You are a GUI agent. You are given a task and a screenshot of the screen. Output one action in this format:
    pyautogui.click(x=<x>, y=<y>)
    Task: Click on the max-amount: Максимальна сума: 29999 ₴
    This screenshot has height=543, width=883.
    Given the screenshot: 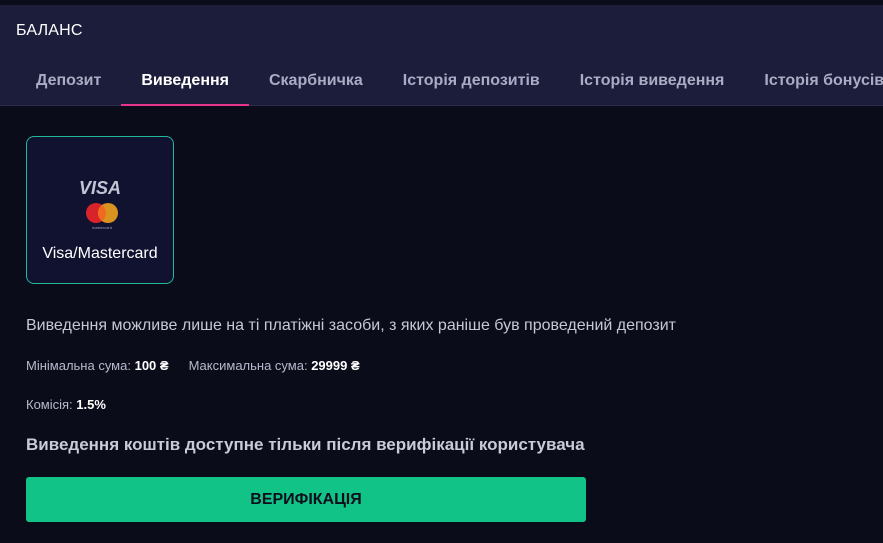 What is the action you would take?
    pyautogui.click(x=274, y=365)
    